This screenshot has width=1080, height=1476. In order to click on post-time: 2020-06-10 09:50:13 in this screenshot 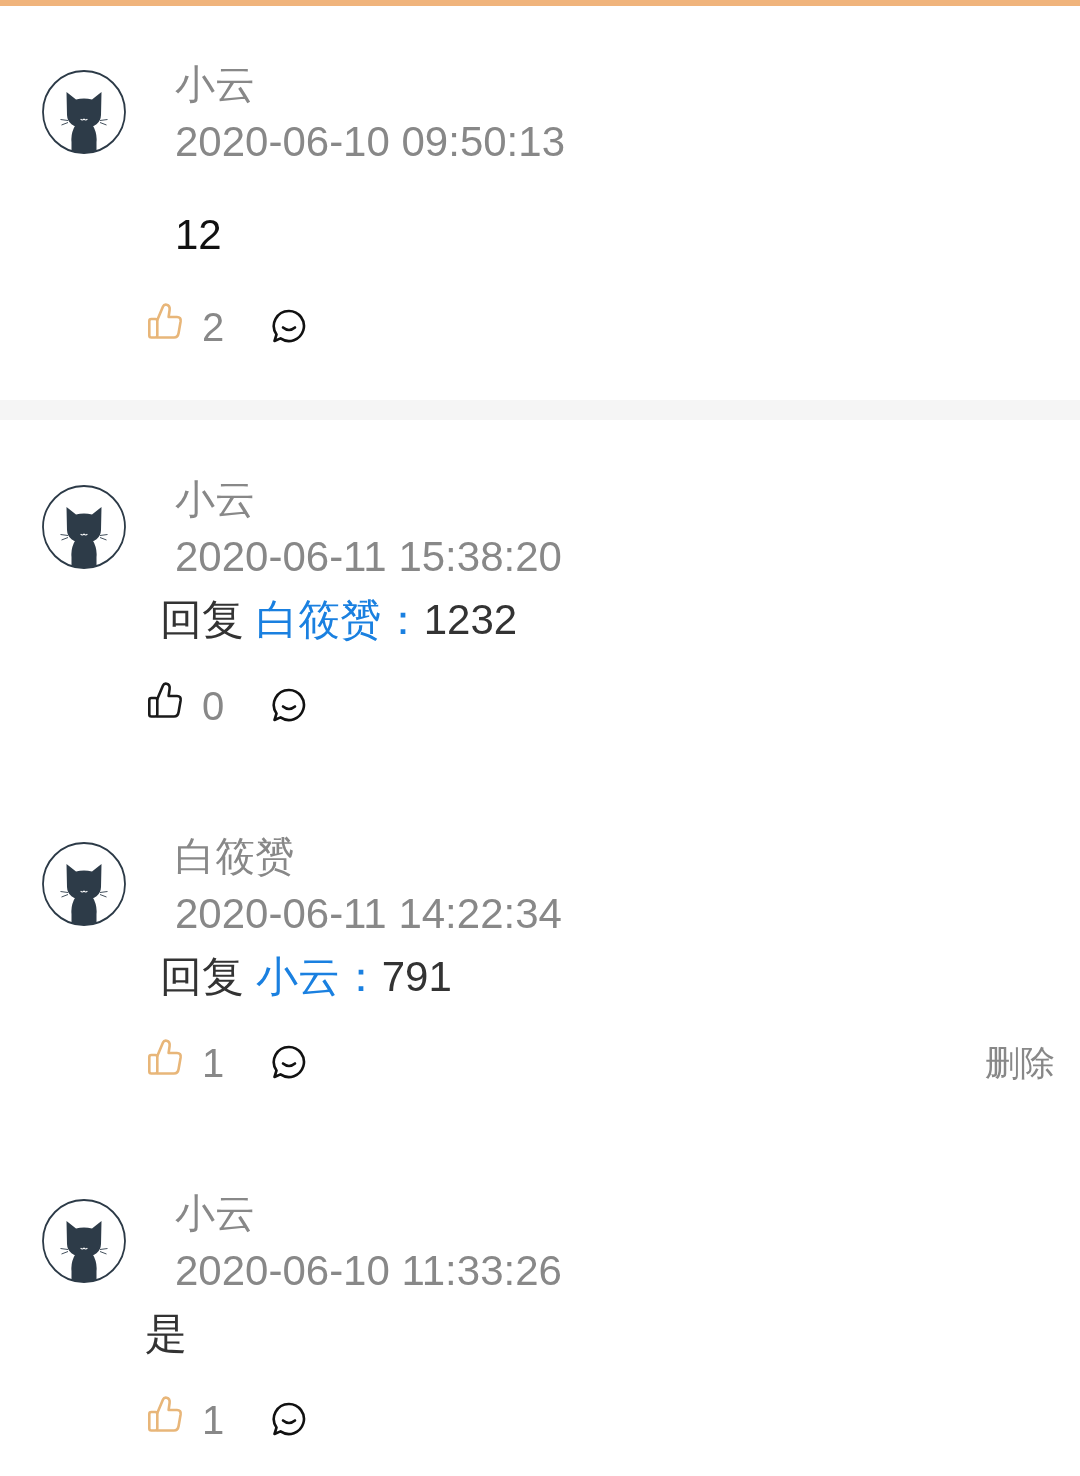, I will do `click(370, 142)`.